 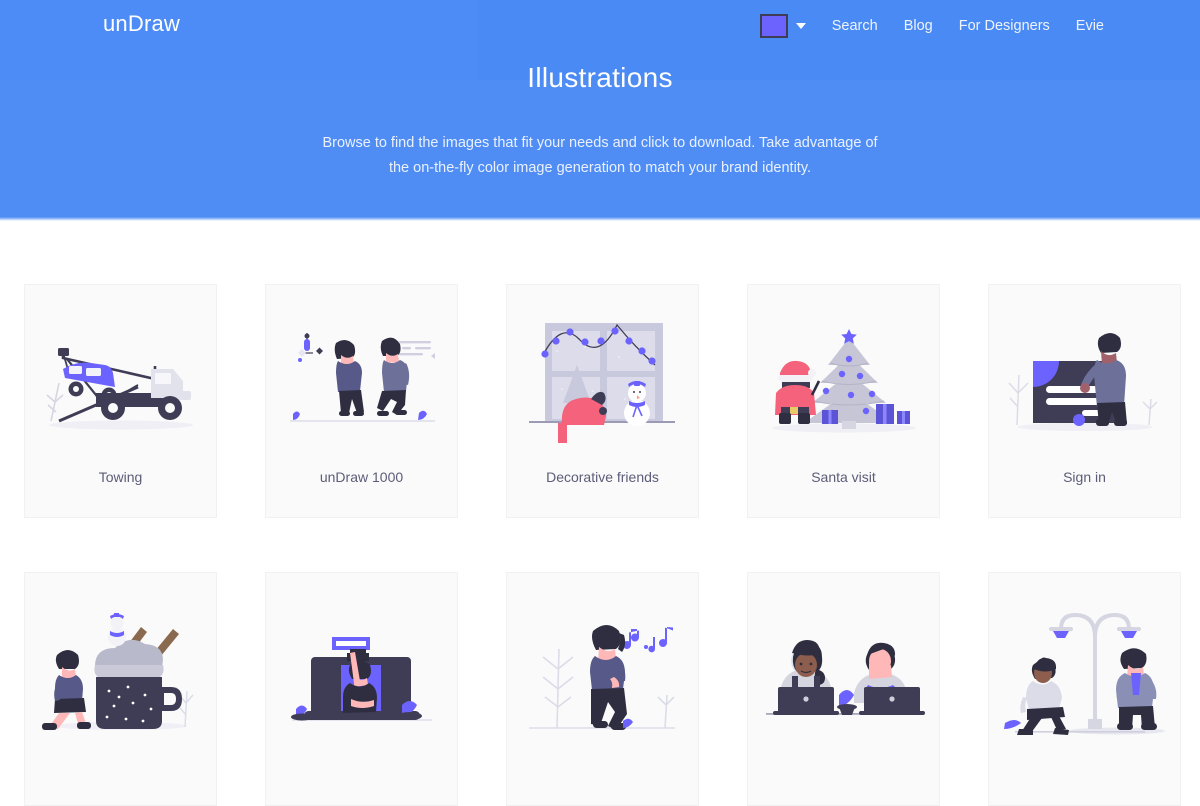 I want to click on illustration-card-santa-visit: Santa visit, so click(x=843, y=401).